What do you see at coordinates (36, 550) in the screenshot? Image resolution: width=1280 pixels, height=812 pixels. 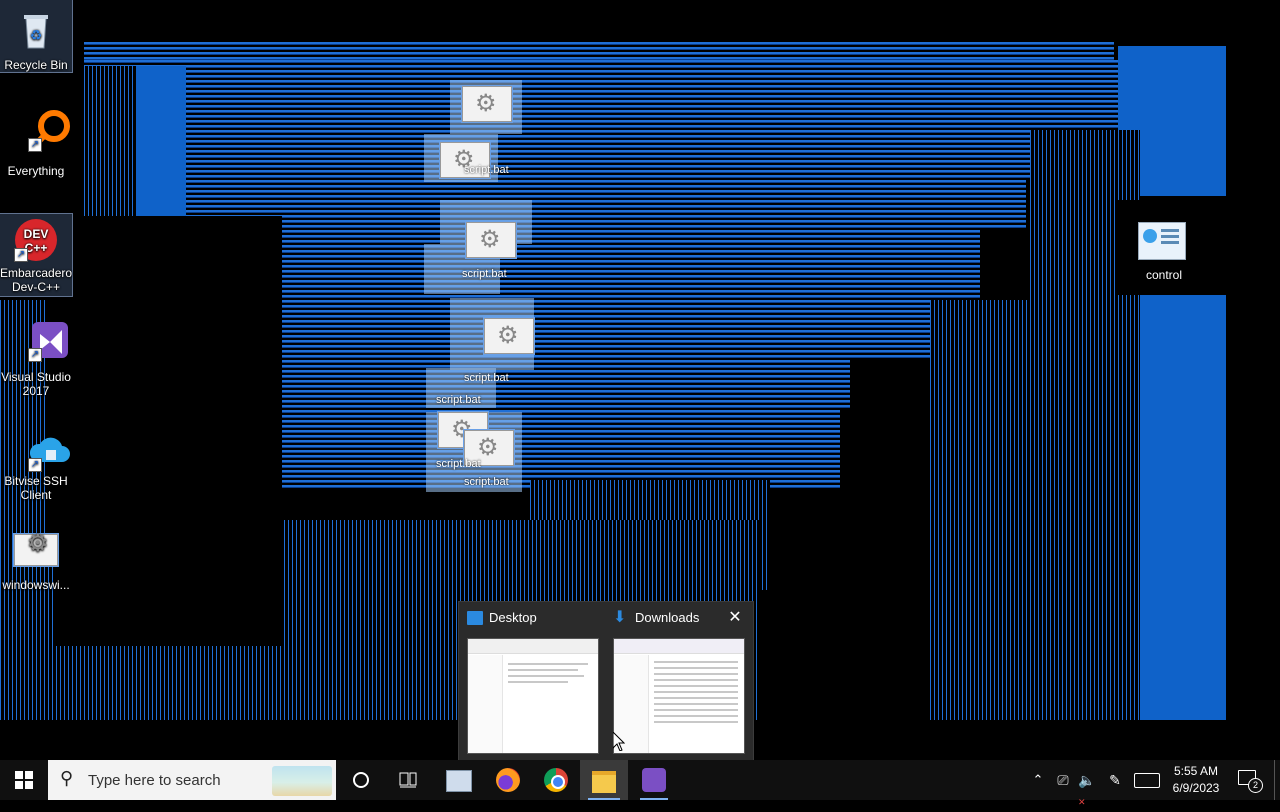 I see `script-file-icon` at bounding box center [36, 550].